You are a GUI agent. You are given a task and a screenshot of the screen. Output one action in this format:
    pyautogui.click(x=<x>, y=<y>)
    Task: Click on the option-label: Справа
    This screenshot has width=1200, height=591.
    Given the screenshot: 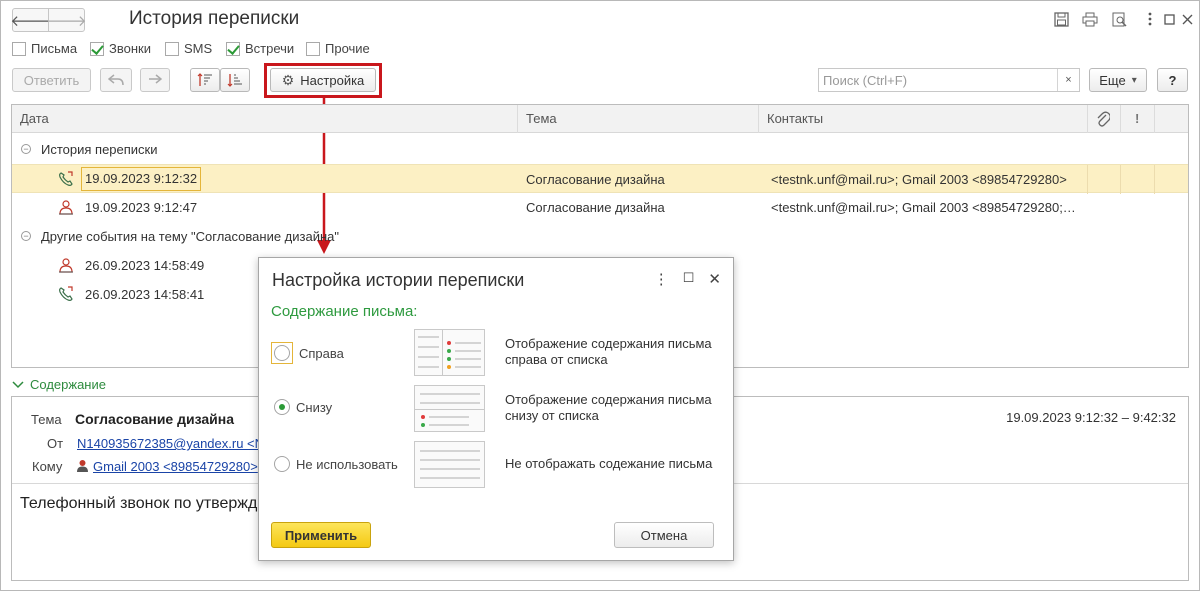 What is the action you would take?
    pyautogui.click(x=321, y=353)
    